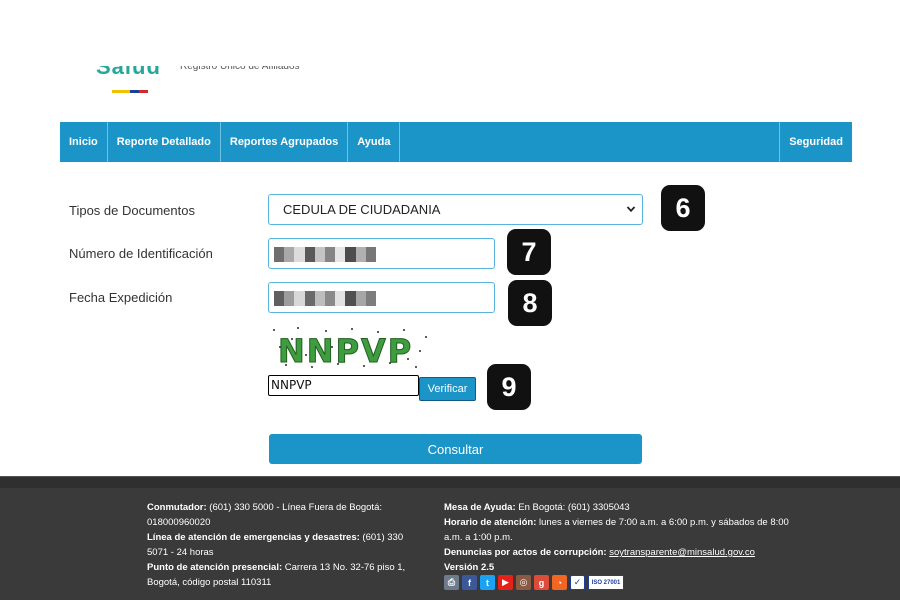 This screenshot has height=600, width=900. I want to click on google-plus-icon: g, so click(541, 582).